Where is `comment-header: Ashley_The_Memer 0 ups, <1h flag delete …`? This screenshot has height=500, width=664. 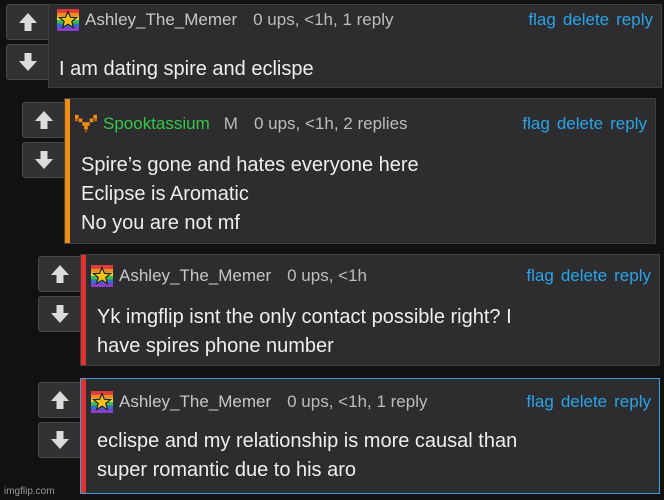 comment-header: Ashley_The_Memer 0 ups, <1h flag delete … is located at coordinates (371, 276).